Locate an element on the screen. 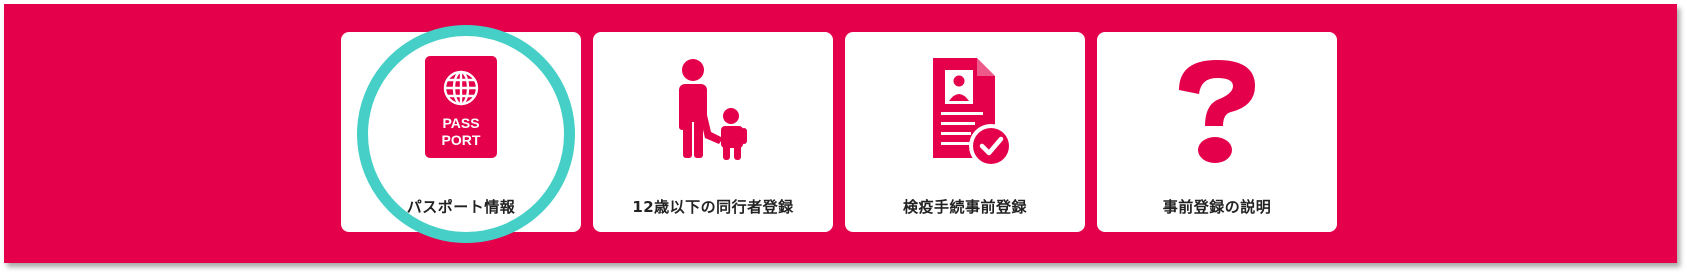  question-mark-icon is located at coordinates (1217, 116).